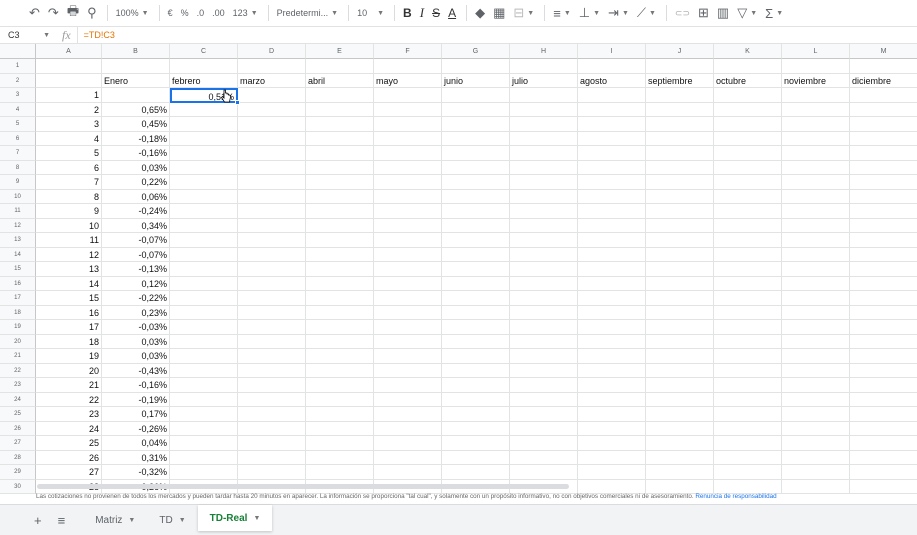 The image size is (917, 535). Describe the element at coordinates (69, 51) in the screenshot. I see `column-header: A` at that location.